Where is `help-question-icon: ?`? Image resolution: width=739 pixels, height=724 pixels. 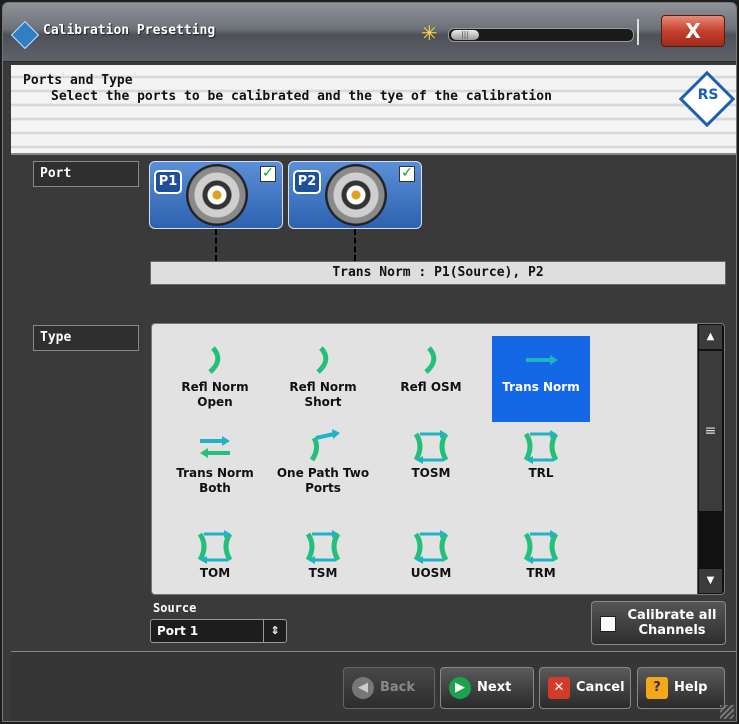
help-question-icon: ? is located at coordinates (657, 688).